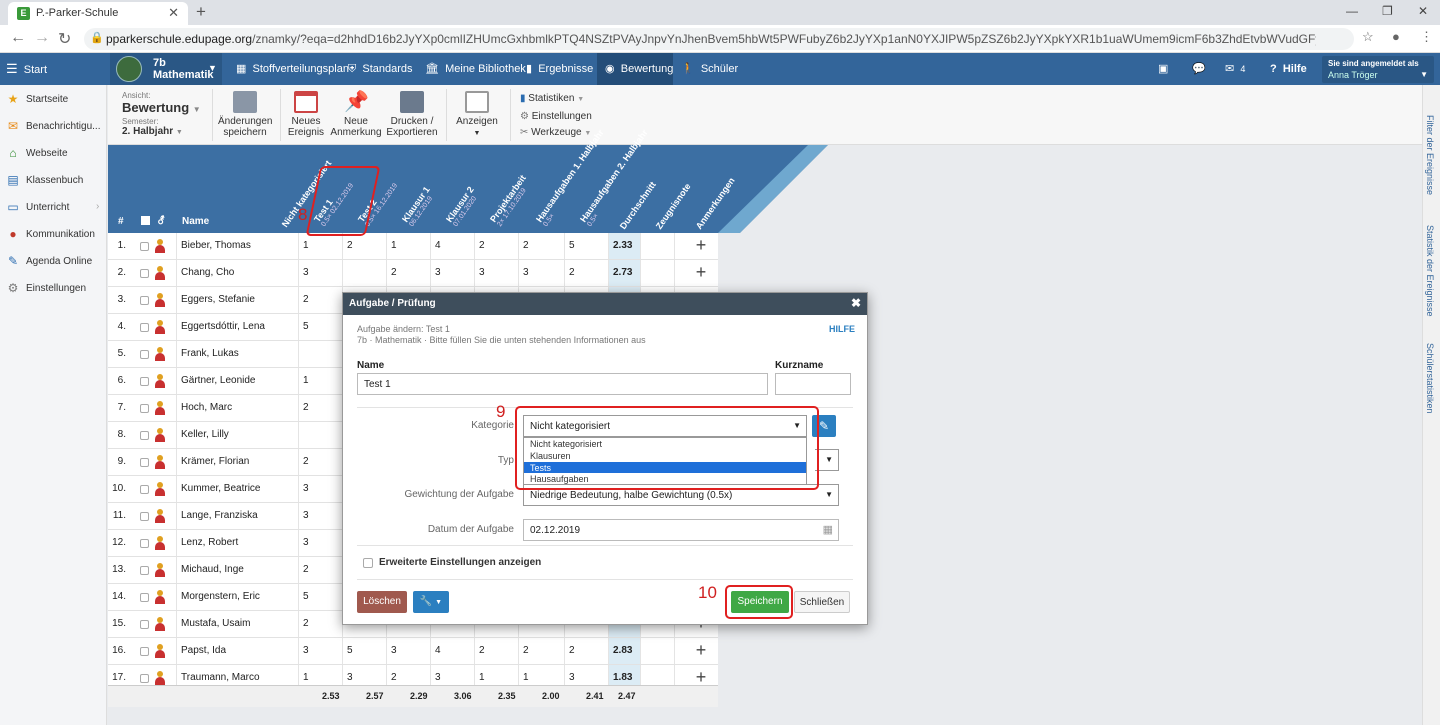 The image size is (1440, 725). I want to click on close-button: Schließen, so click(822, 602).